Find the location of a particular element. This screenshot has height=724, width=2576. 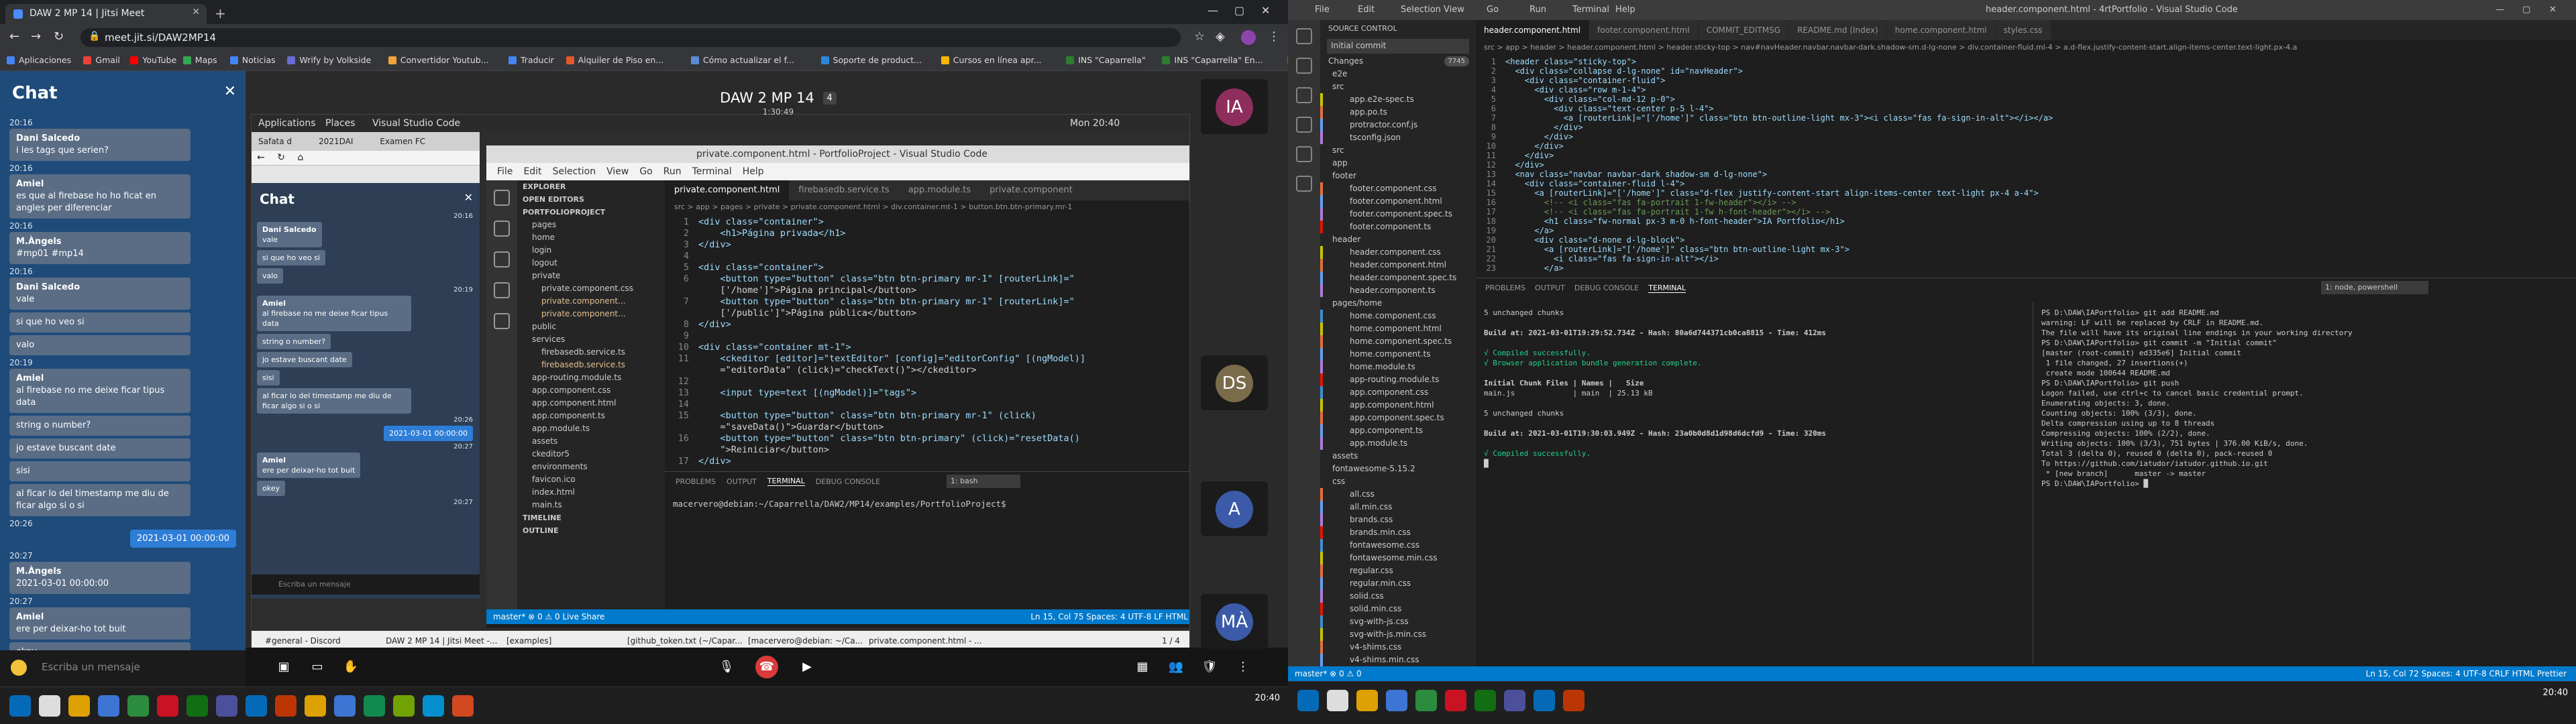

folder-item: e2e is located at coordinates (1398, 74).